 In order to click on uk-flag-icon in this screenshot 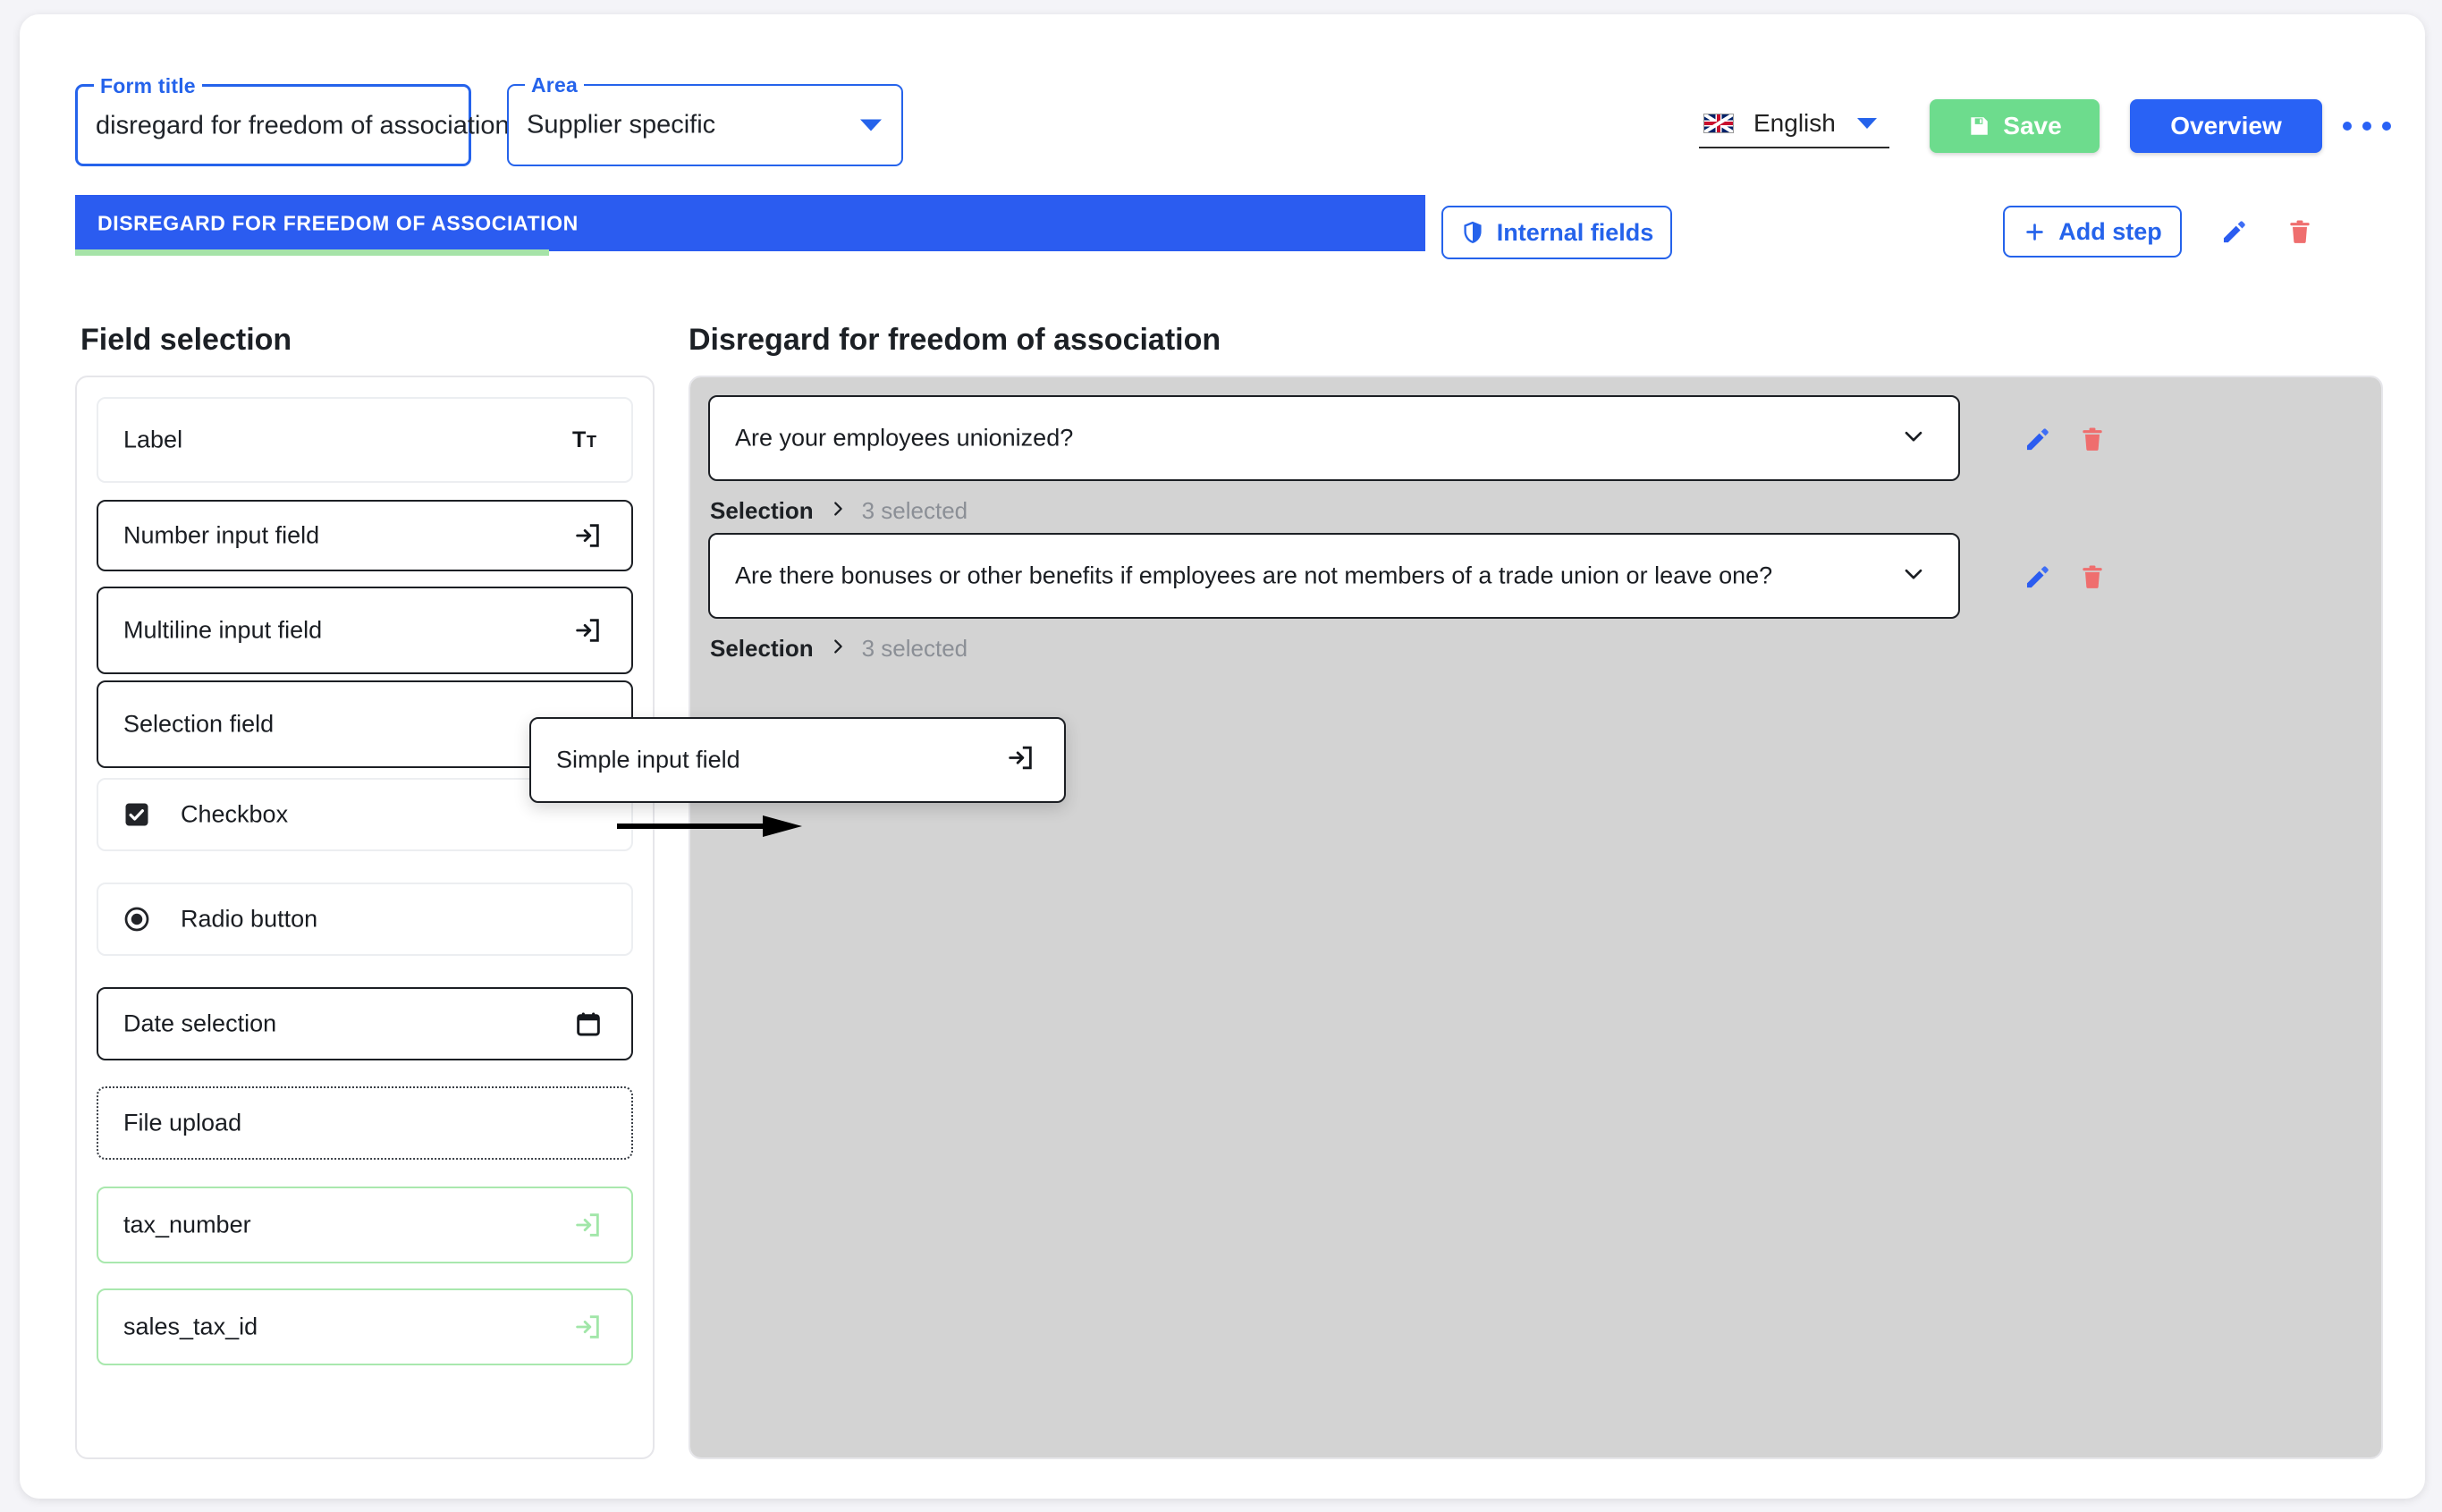, I will do `click(1718, 123)`.